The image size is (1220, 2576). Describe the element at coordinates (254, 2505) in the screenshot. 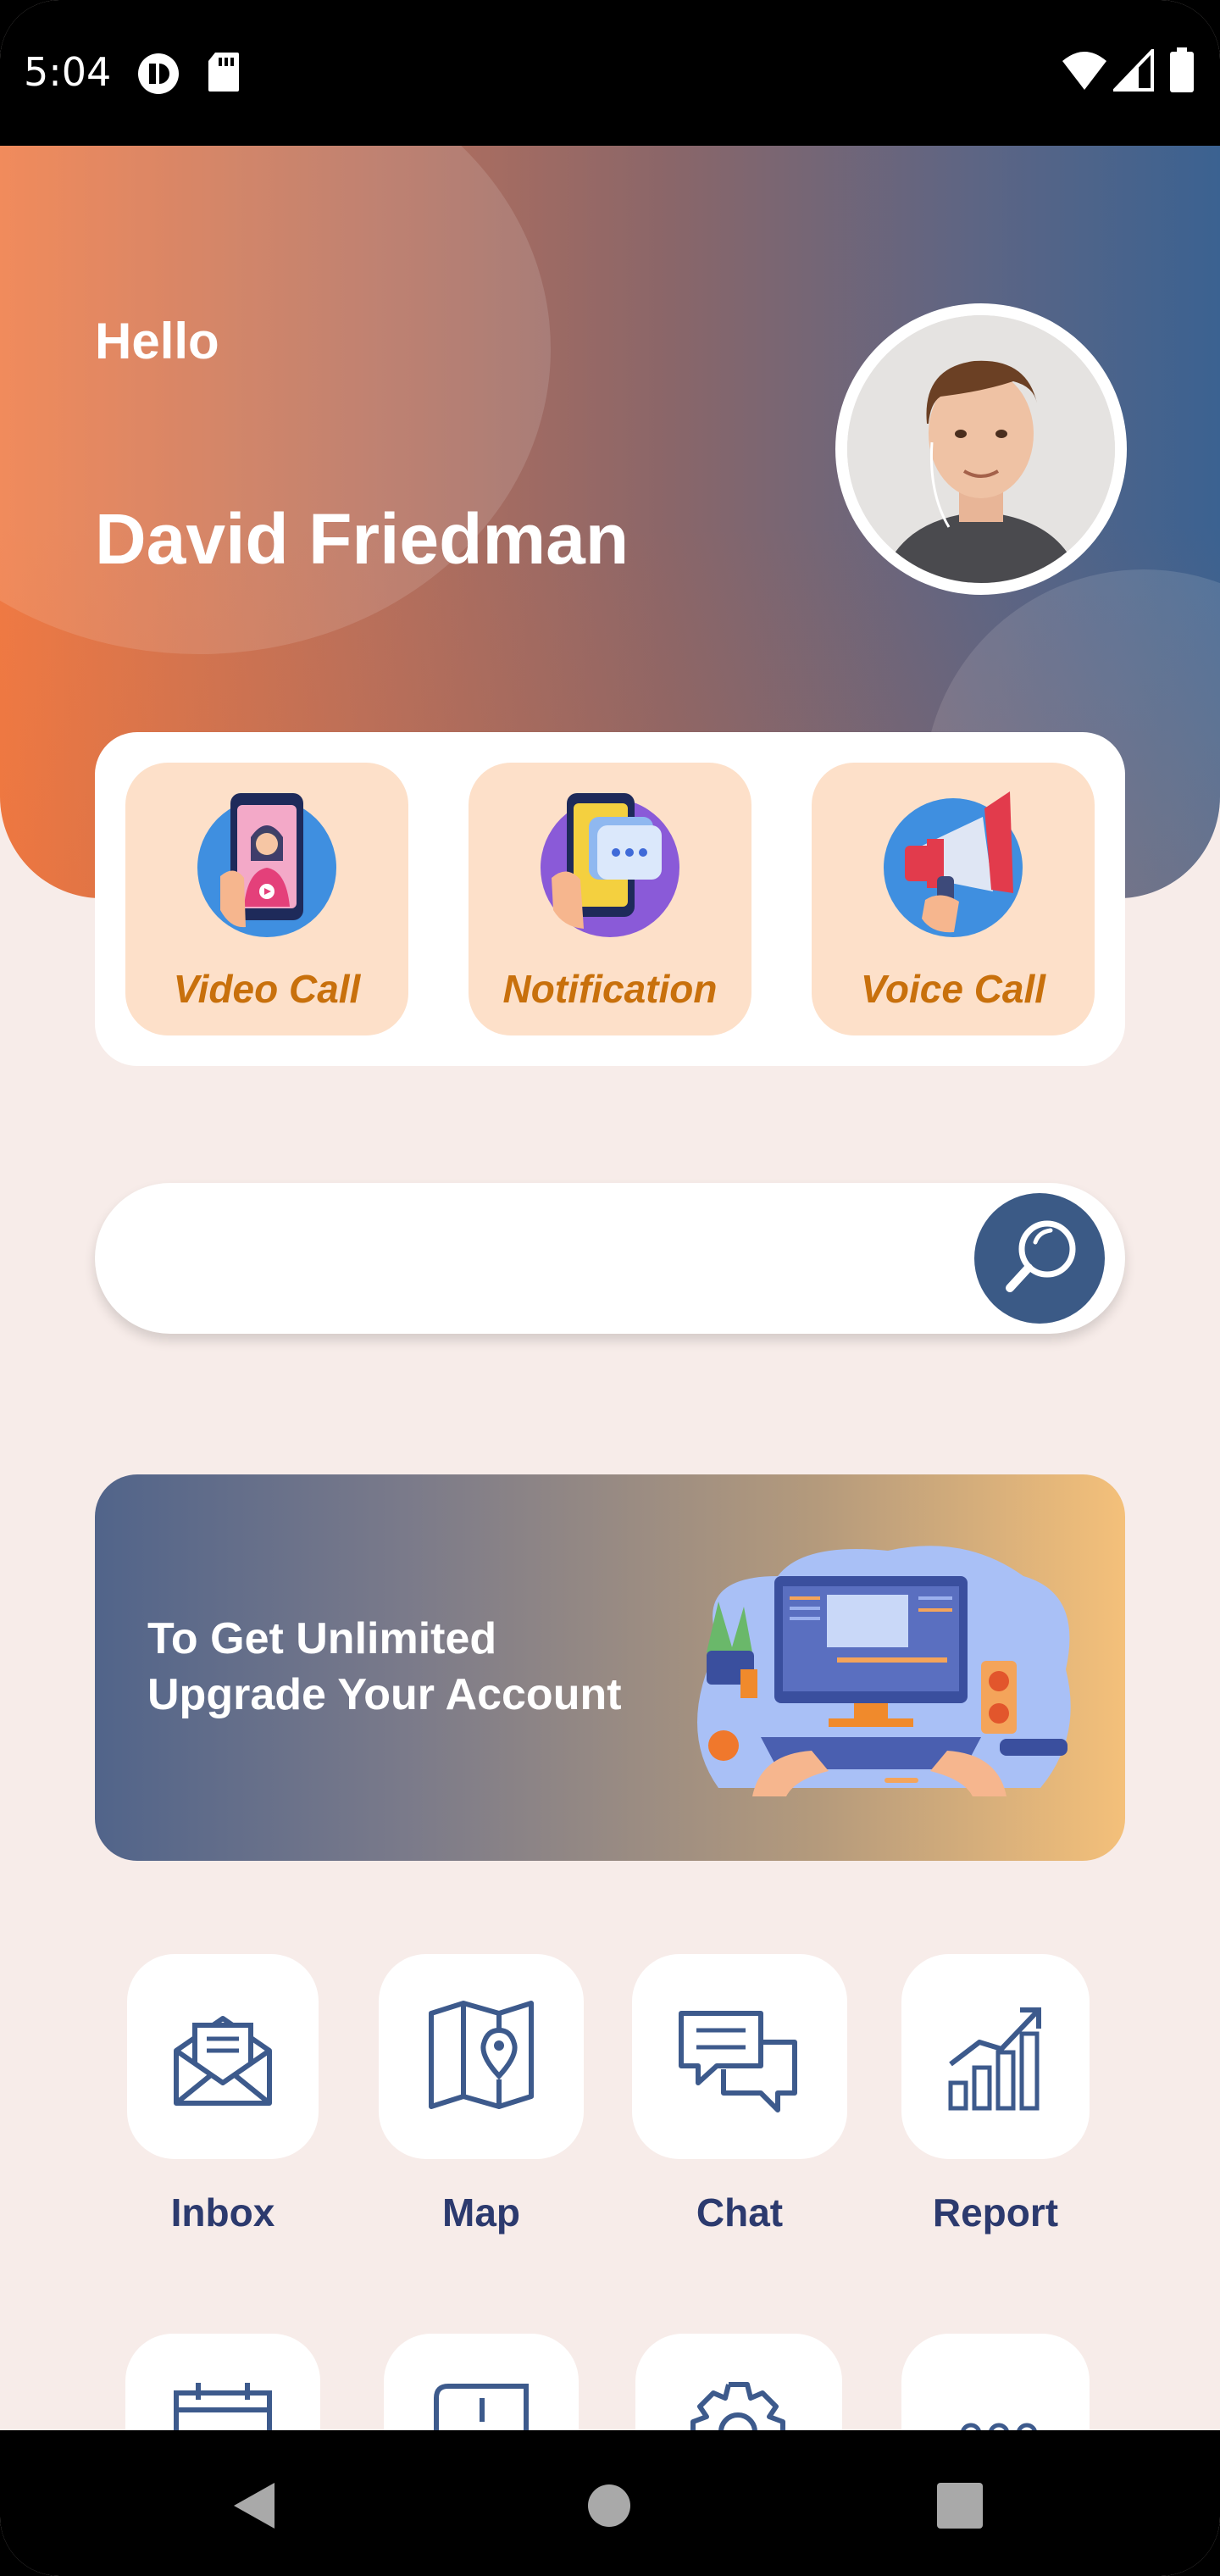

I see `back-icon` at that location.